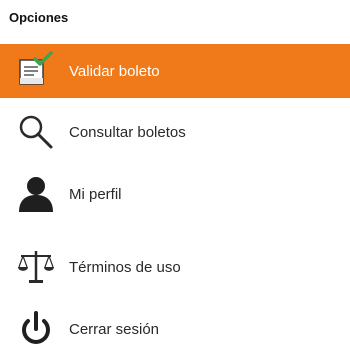 This screenshot has height=350, width=350. What do you see at coordinates (114, 71) in the screenshot?
I see `menu-item-label: Validar boleto` at bounding box center [114, 71].